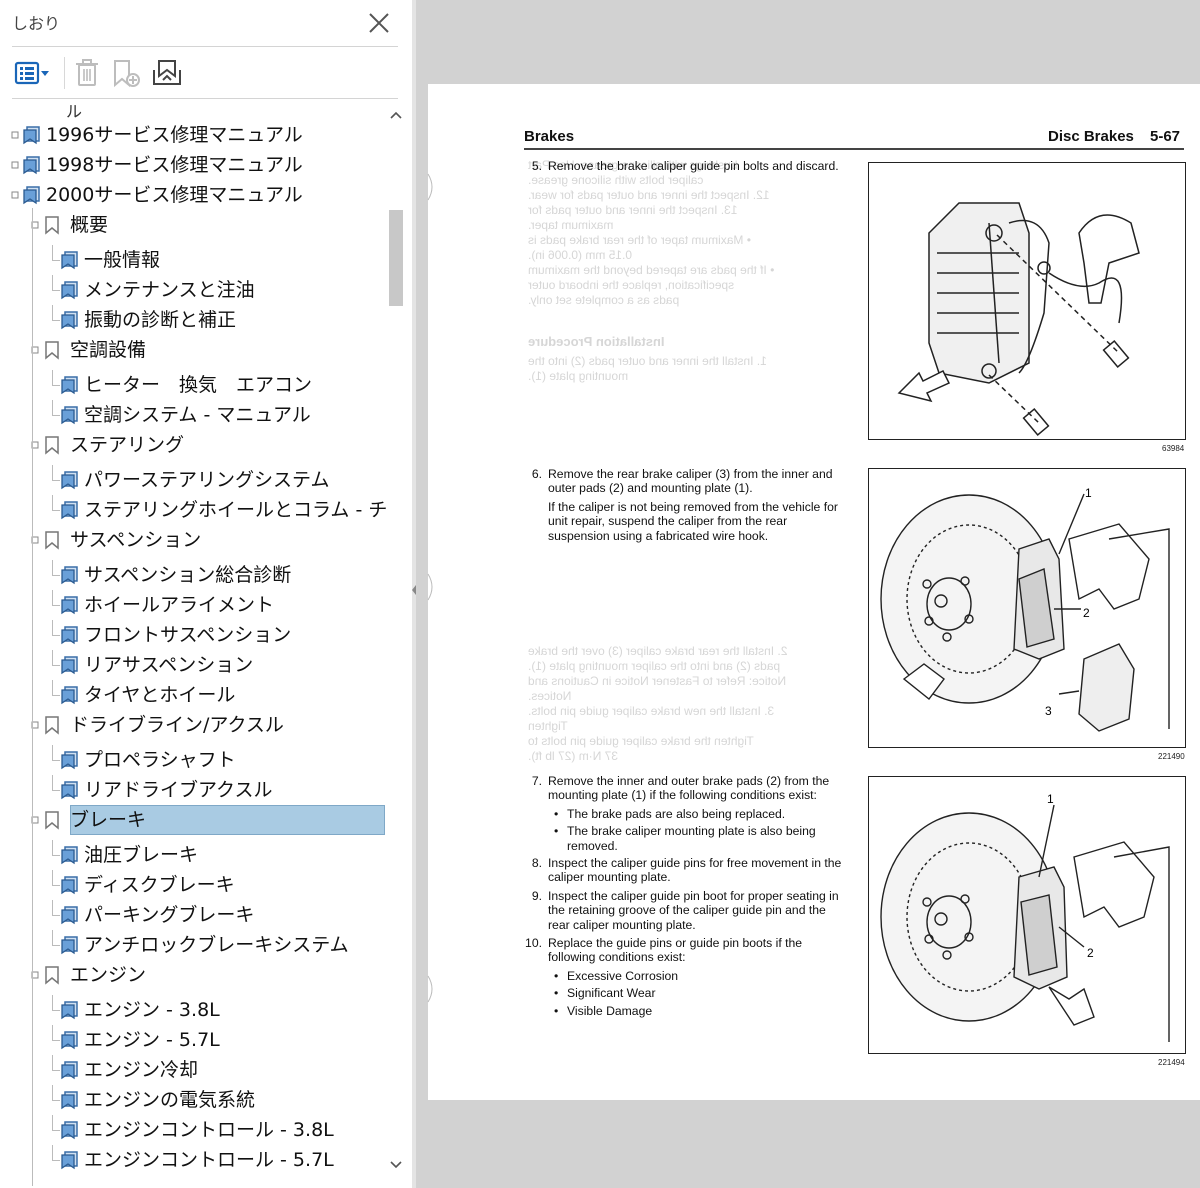 This screenshot has height=1188, width=1200. Describe the element at coordinates (397, 646) in the screenshot. I see `scrollbar` at that location.